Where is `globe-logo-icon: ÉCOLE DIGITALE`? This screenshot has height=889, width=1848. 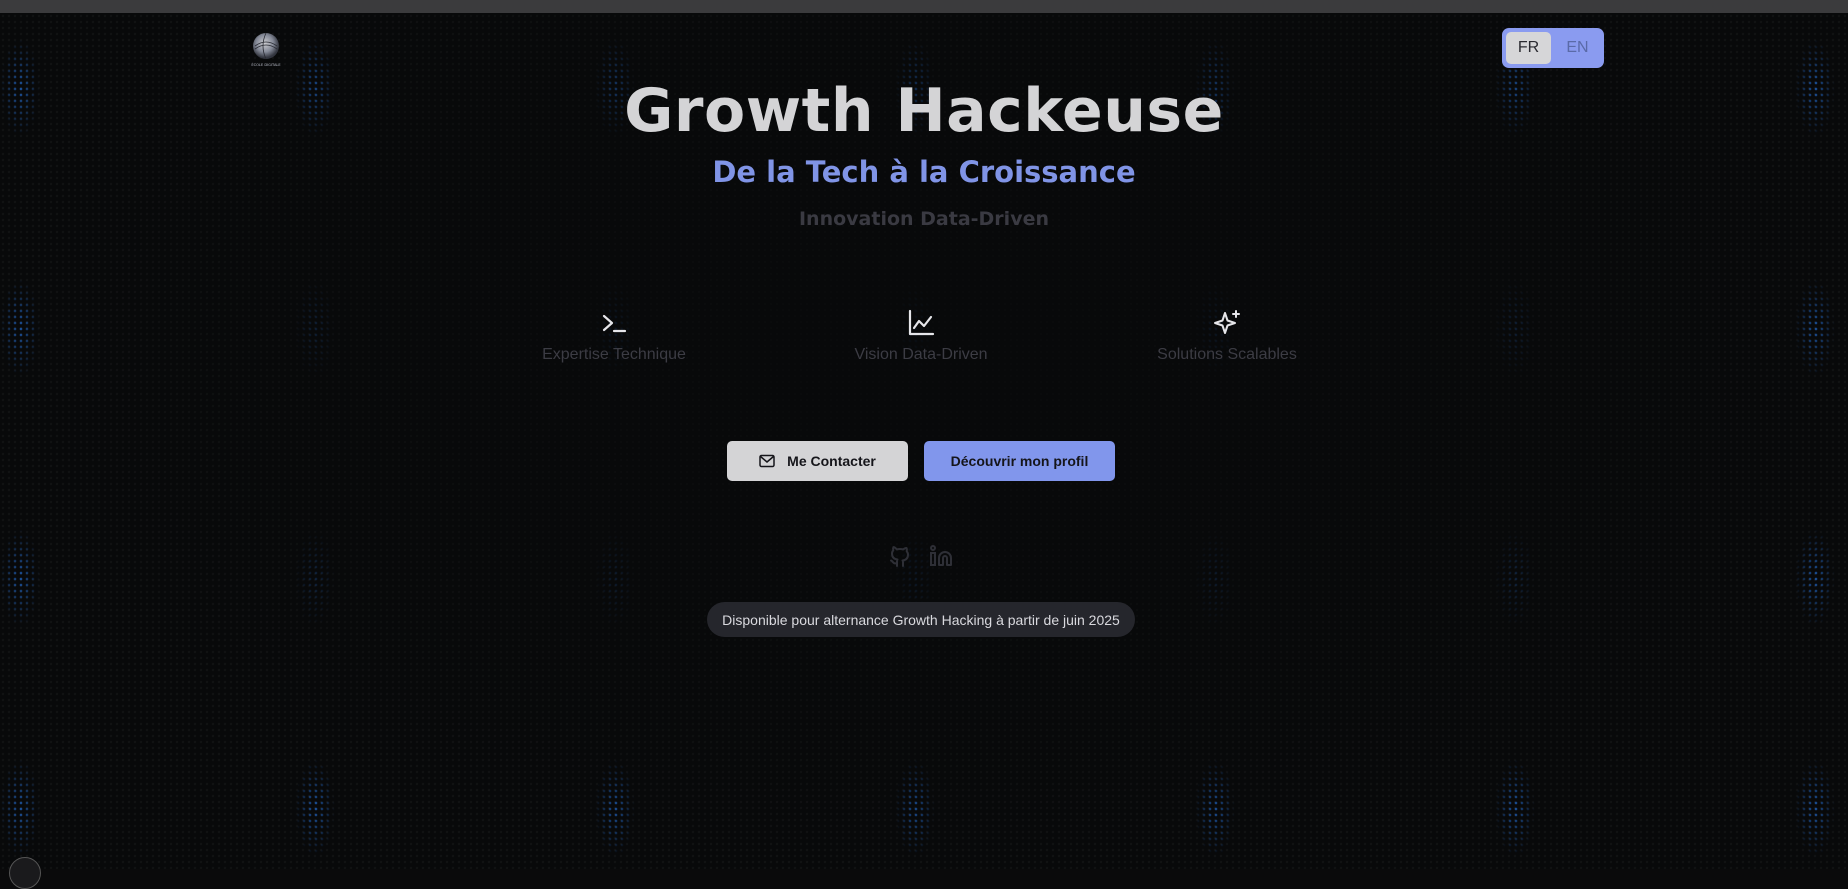 globe-logo-icon: ÉCOLE DIGITALE is located at coordinates (266, 49).